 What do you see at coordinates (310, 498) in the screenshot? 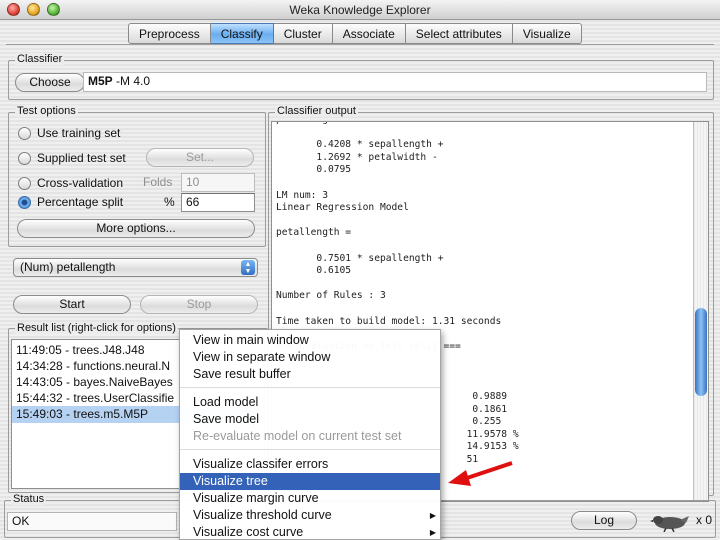
I see `menu-visualize-margin-curve: Visualize margin curve` at bounding box center [310, 498].